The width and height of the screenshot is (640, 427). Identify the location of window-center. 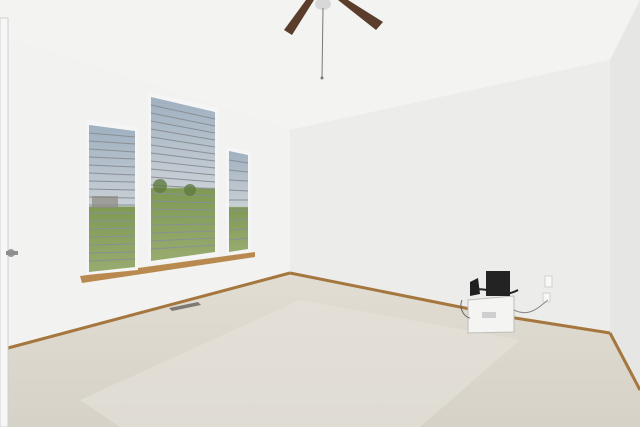
(183, 178).